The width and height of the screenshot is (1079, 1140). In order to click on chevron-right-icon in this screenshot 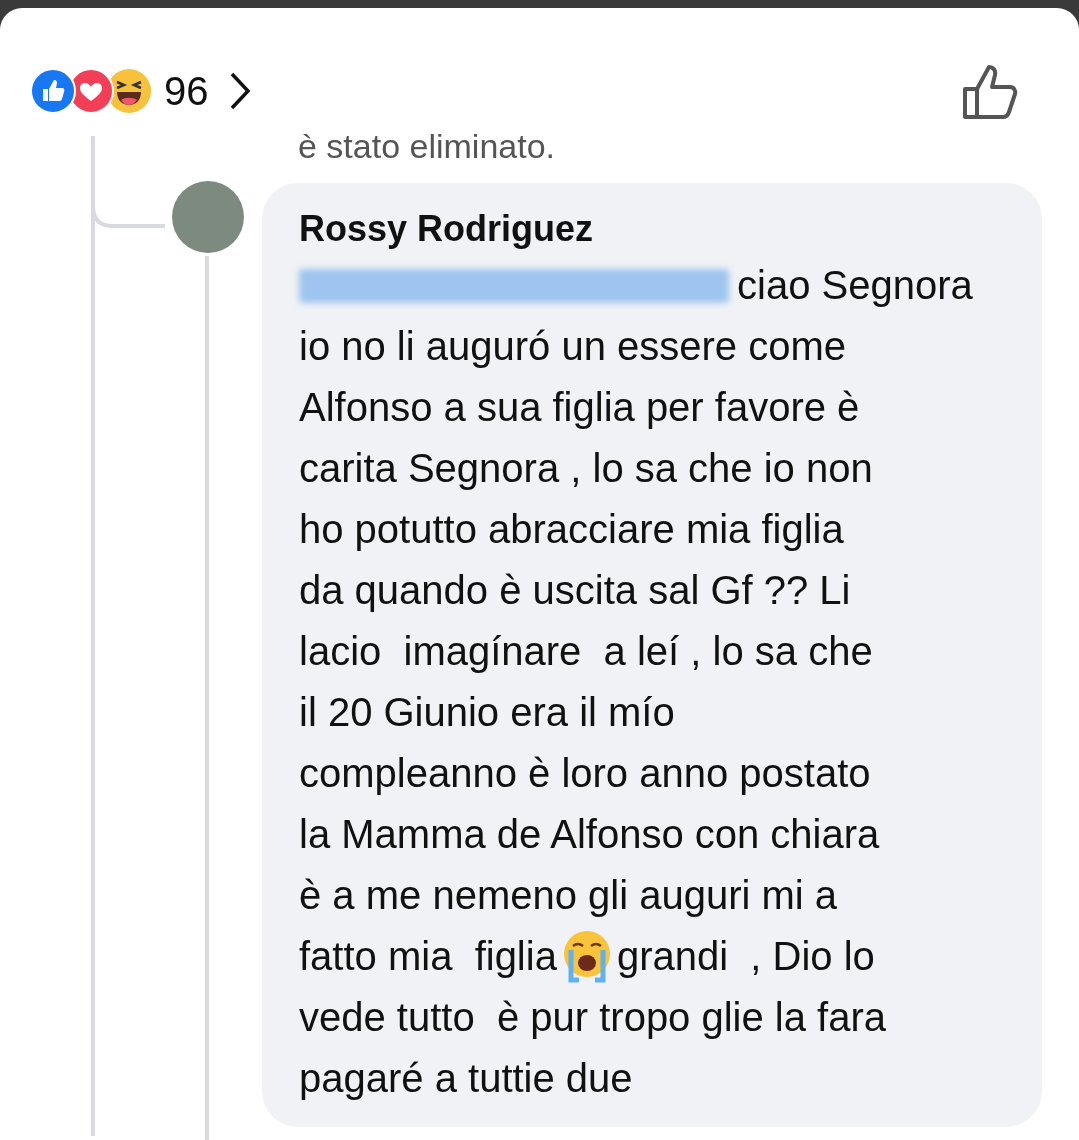, I will do `click(239, 91)`.